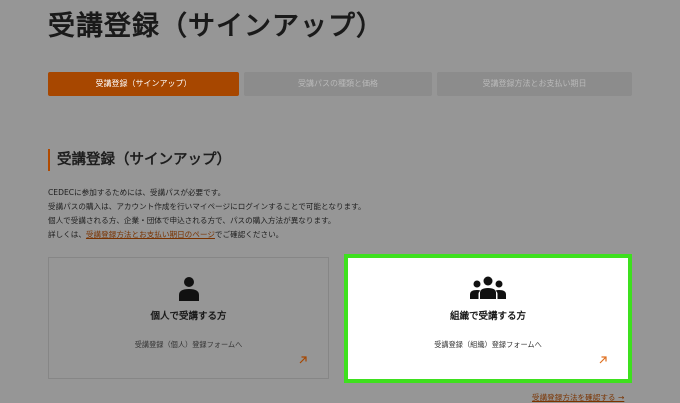  I want to click on page-title: 受講登録（サインアップ）, so click(216, 26).